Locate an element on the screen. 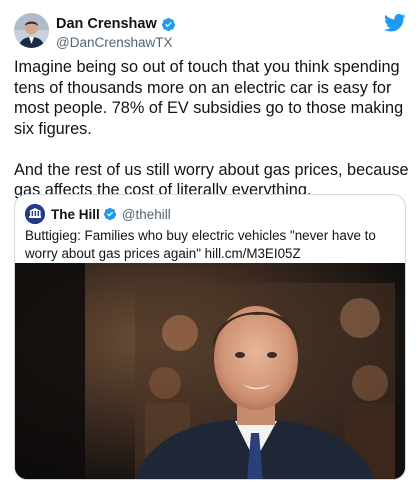 The width and height of the screenshot is (420, 482). quoted-tweet-header: The Hill @thehill is located at coordinates (98, 214).